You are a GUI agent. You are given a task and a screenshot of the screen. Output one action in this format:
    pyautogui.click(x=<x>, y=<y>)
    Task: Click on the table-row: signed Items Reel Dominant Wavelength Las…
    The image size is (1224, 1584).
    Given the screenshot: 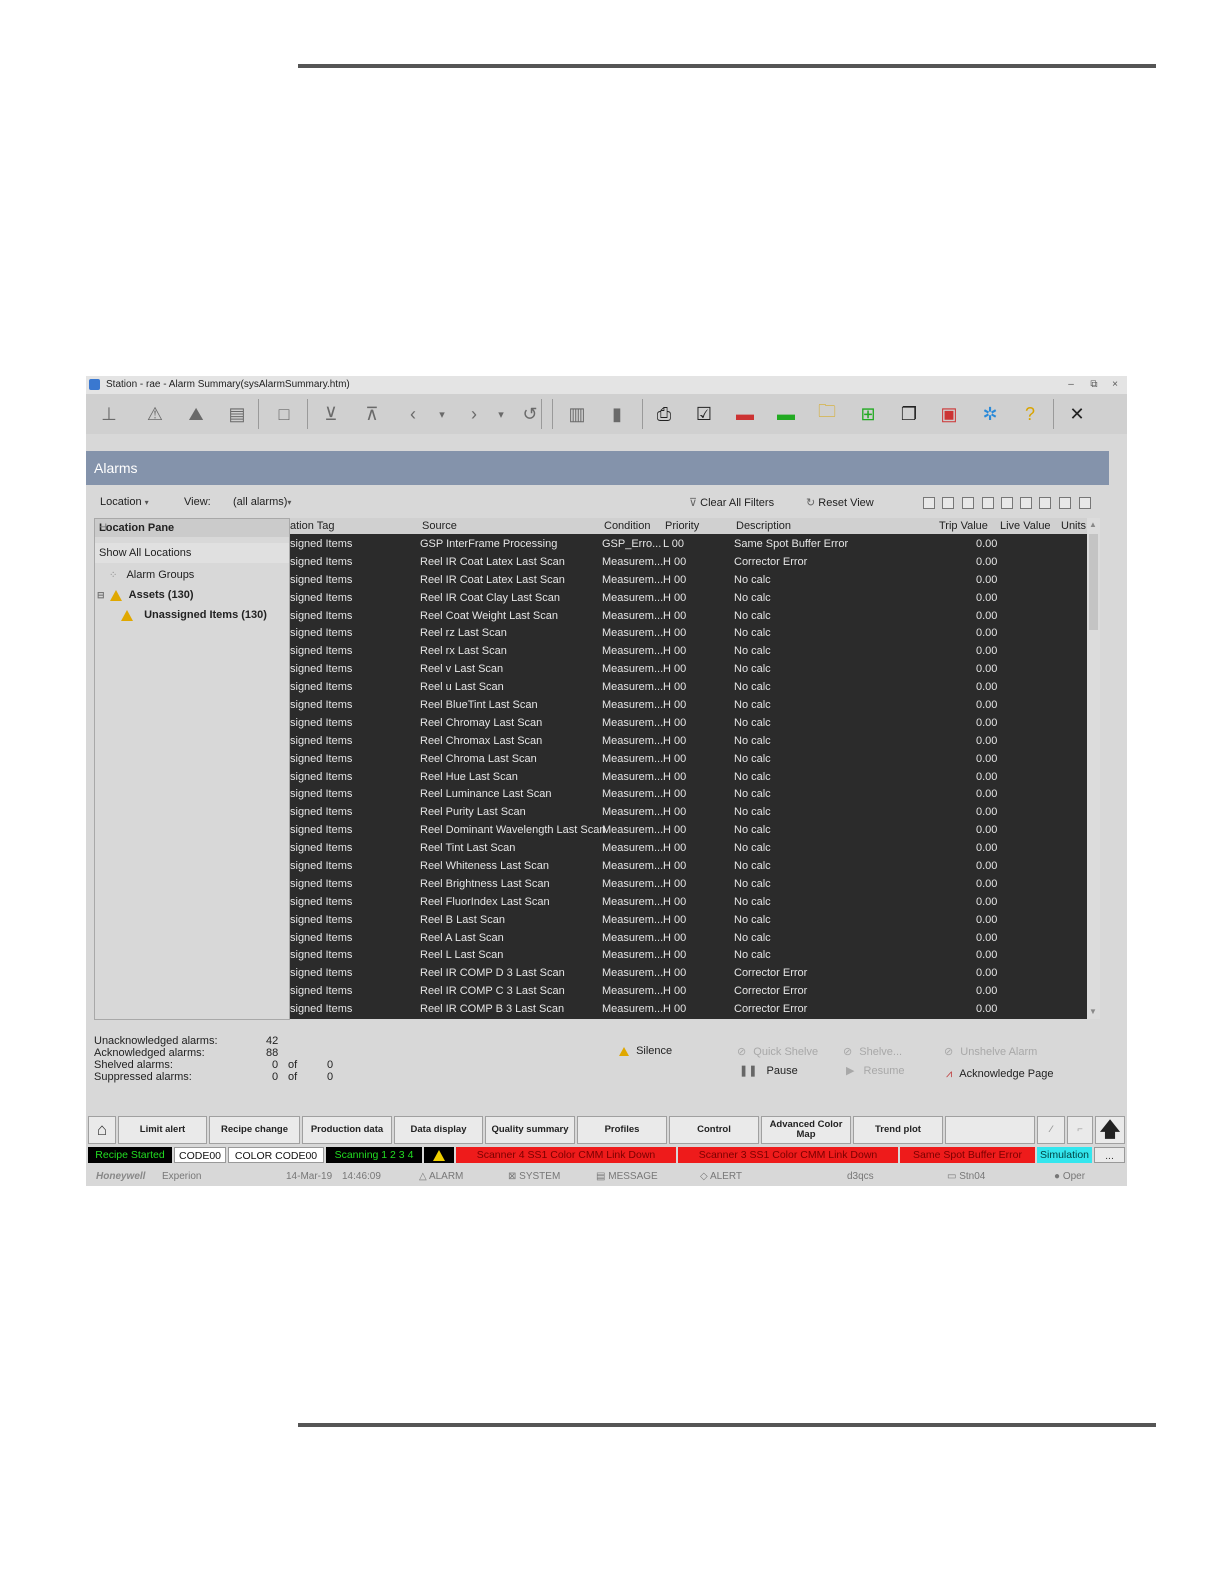 What is the action you would take?
    pyautogui.click(x=695, y=831)
    